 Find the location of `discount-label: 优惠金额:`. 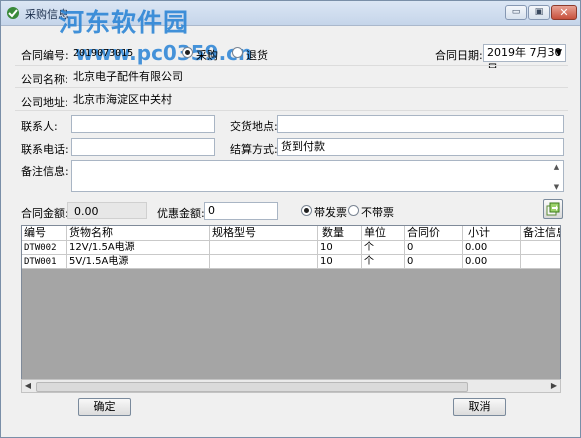

discount-label: 优惠金额: is located at coordinates (181, 213).